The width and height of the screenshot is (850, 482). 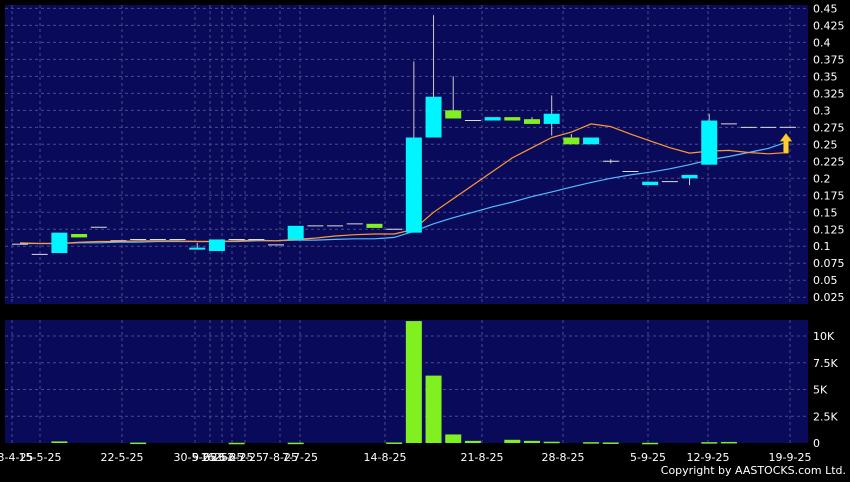 What do you see at coordinates (829, 25) in the screenshot?
I see `price-tick-label: 0.425` at bounding box center [829, 25].